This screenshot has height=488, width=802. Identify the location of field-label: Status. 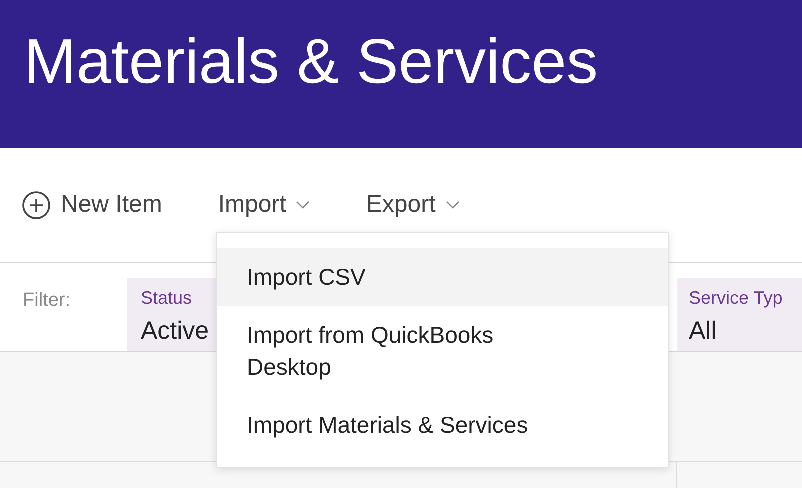
(167, 298).